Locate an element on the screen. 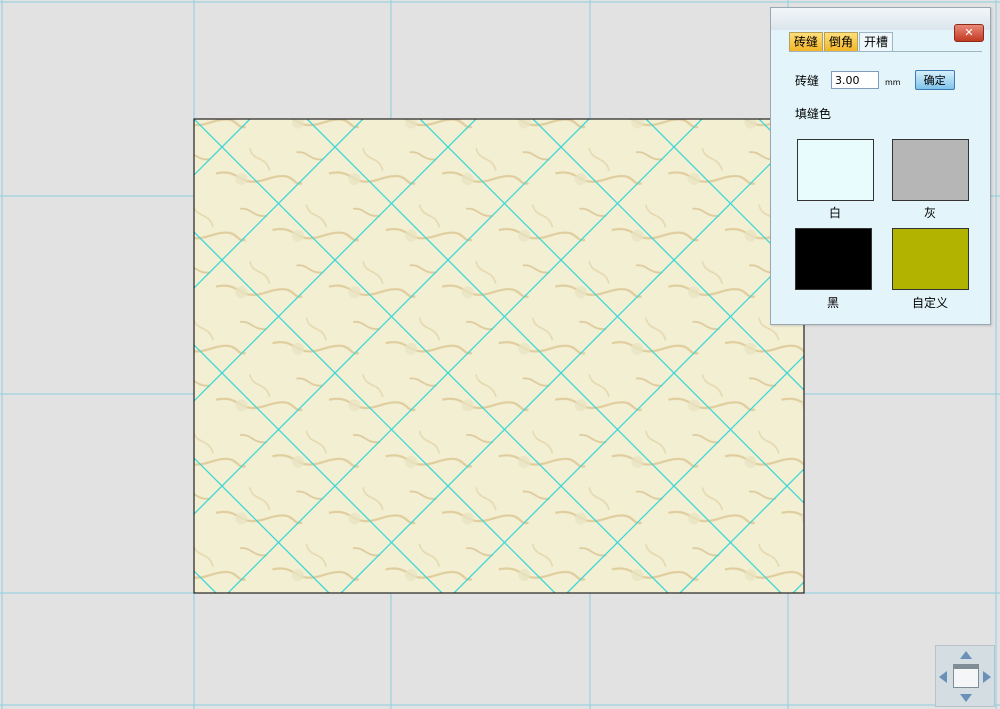  gap-row: 砖缝 mm 确定 is located at coordinates (875, 80).